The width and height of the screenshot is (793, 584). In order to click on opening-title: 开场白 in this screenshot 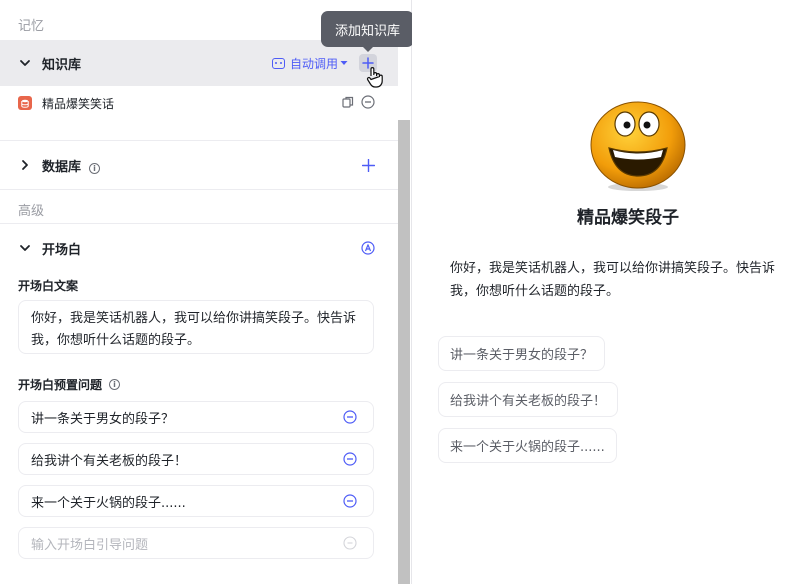, I will do `click(62, 250)`.